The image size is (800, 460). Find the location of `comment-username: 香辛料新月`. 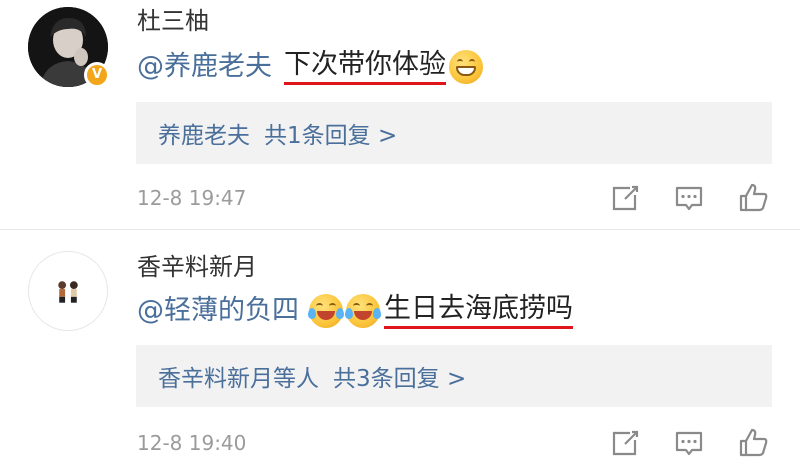

comment-username: 香辛料新月 is located at coordinates (197, 267).